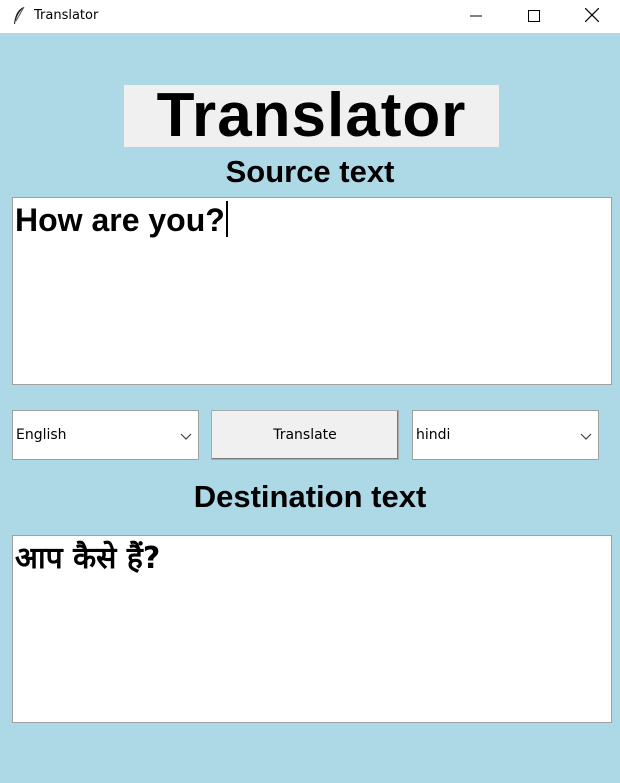 The height and width of the screenshot is (783, 620). I want to click on maximize-button, so click(534, 16).